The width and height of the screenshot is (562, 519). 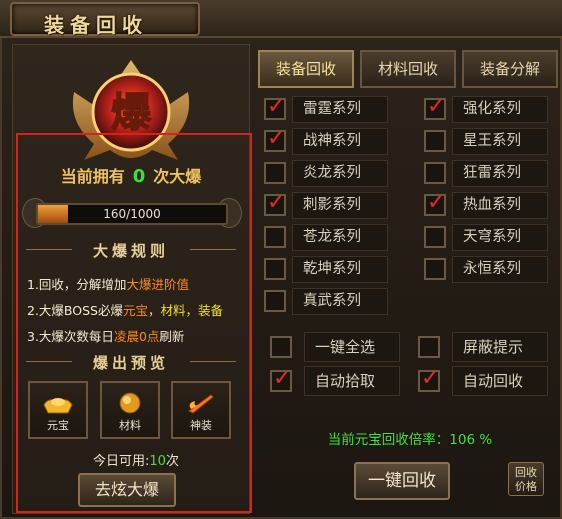 I want to click on series-row: 天穹系列, so click(x=489, y=237).